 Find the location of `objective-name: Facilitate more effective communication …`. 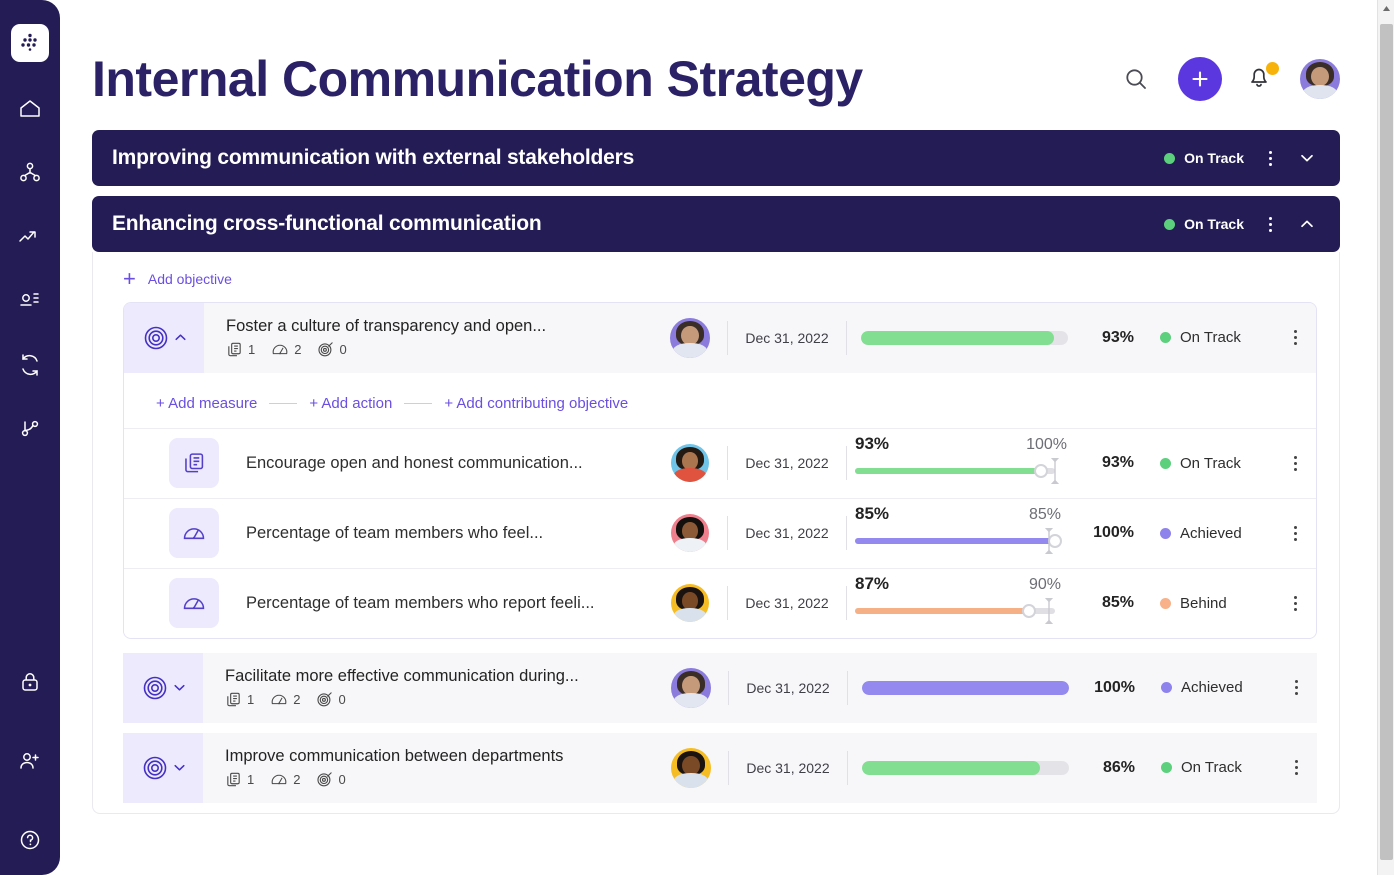

objective-name: Facilitate more effective communication … is located at coordinates (402, 676).